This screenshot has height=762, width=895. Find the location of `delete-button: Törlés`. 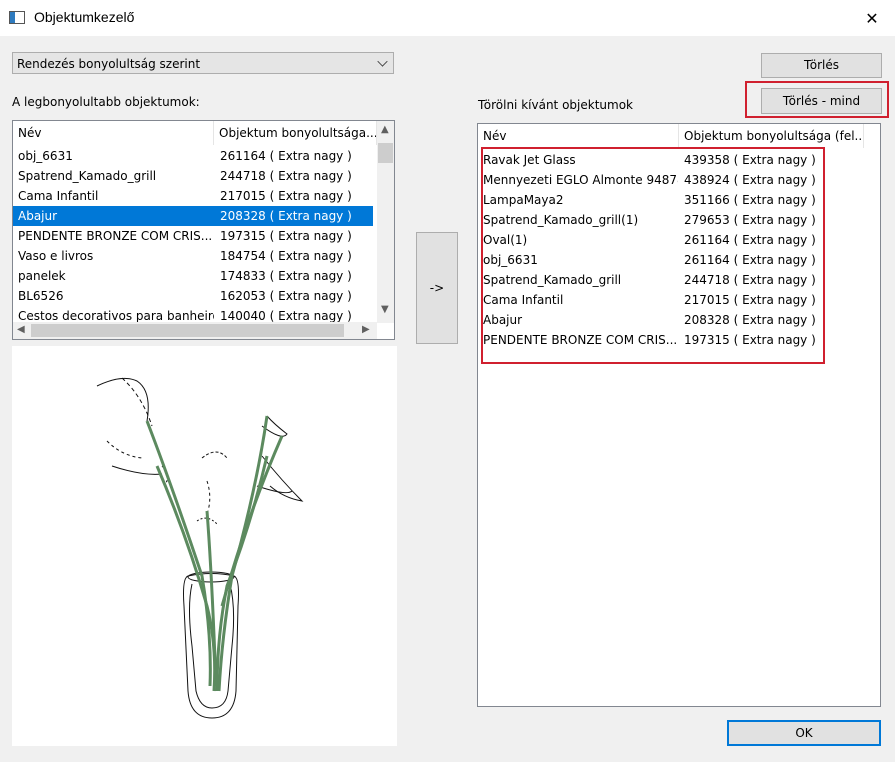

delete-button: Törlés is located at coordinates (821, 65).